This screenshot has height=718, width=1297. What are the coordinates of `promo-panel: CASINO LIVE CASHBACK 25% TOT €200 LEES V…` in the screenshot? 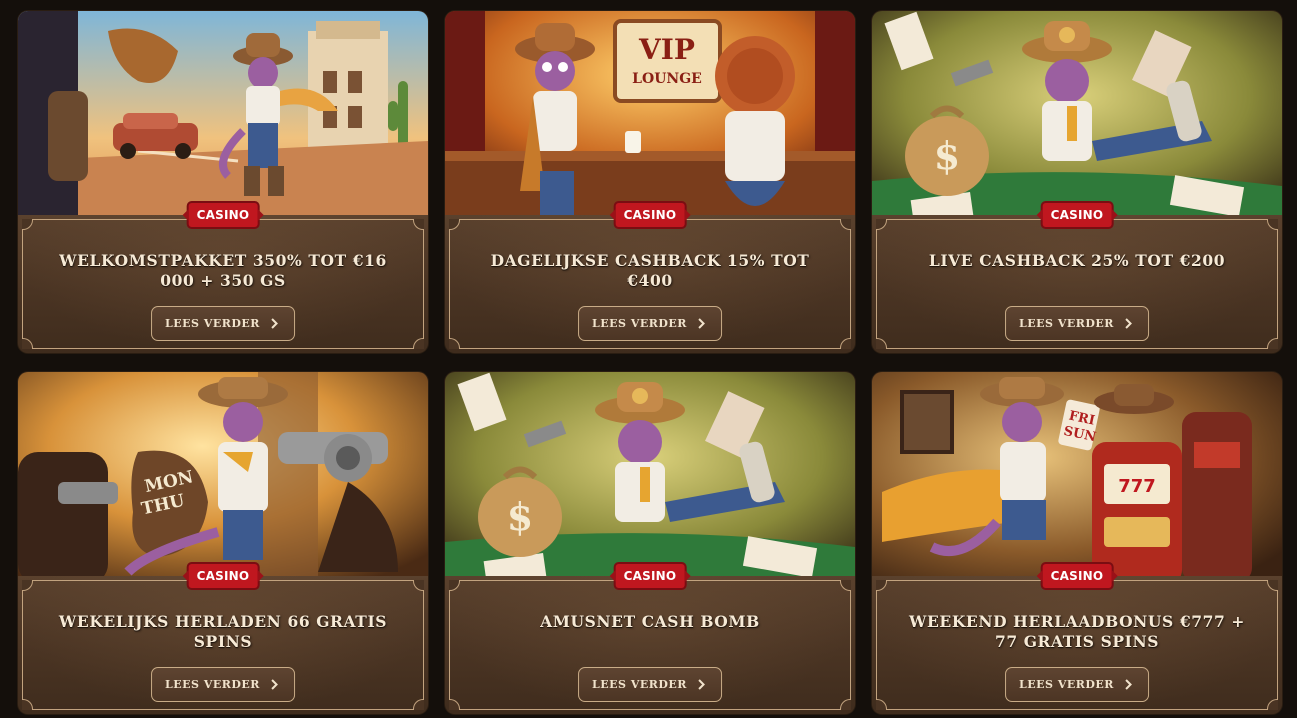 It's located at (1077, 278).